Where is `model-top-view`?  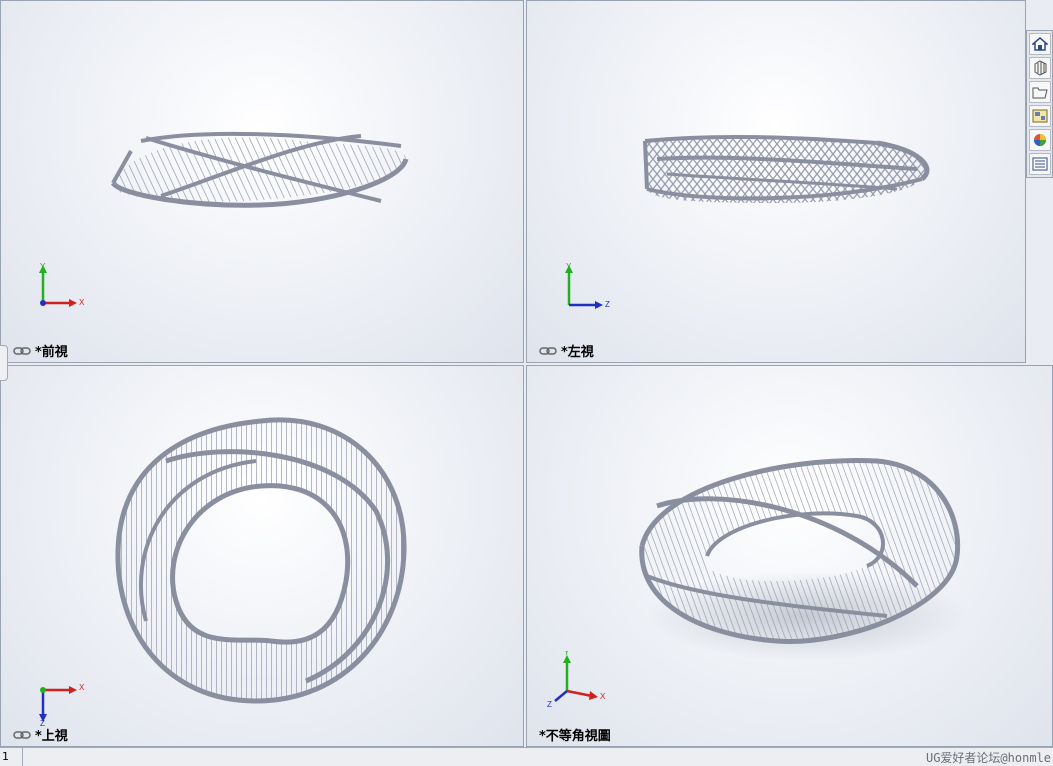
model-top-view is located at coordinates (261, 556).